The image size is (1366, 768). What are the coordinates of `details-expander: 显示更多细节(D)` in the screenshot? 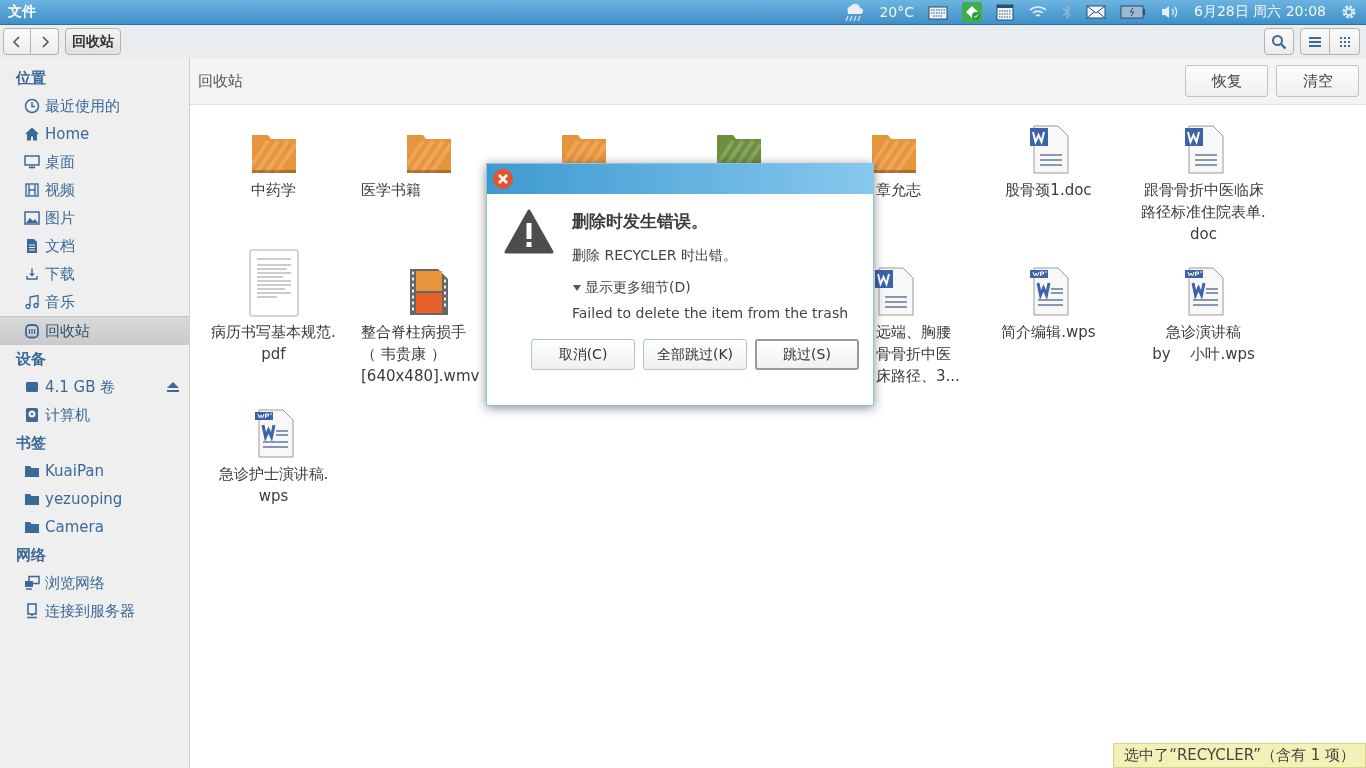 It's located at (631, 288).